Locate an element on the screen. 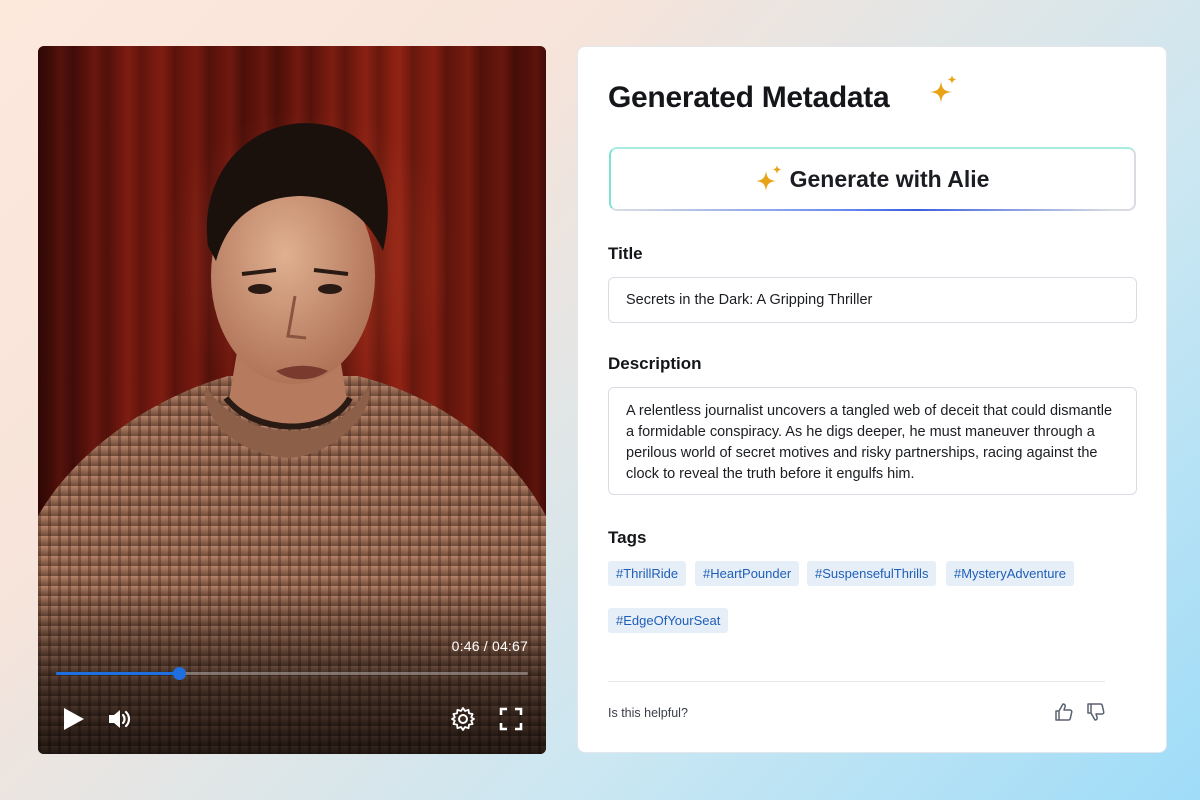 This screenshot has width=1200, height=800. thumbs-down-button is located at coordinates (1096, 712).